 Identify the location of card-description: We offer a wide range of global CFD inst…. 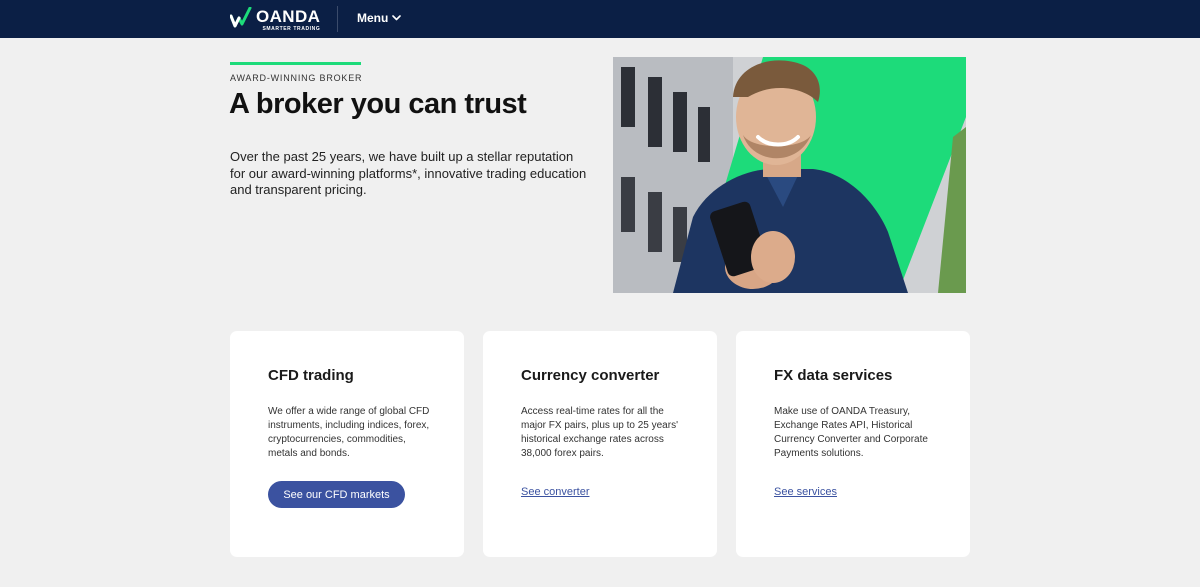
(349, 432).